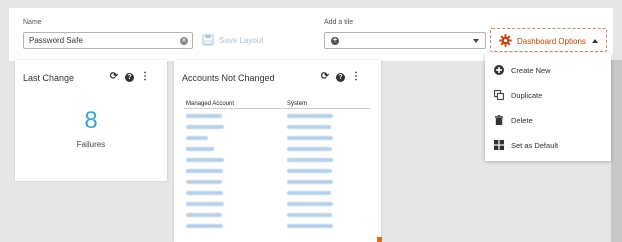 The height and width of the screenshot is (242, 622). I want to click on dashboard-name-value: Password Safe, so click(56, 40).